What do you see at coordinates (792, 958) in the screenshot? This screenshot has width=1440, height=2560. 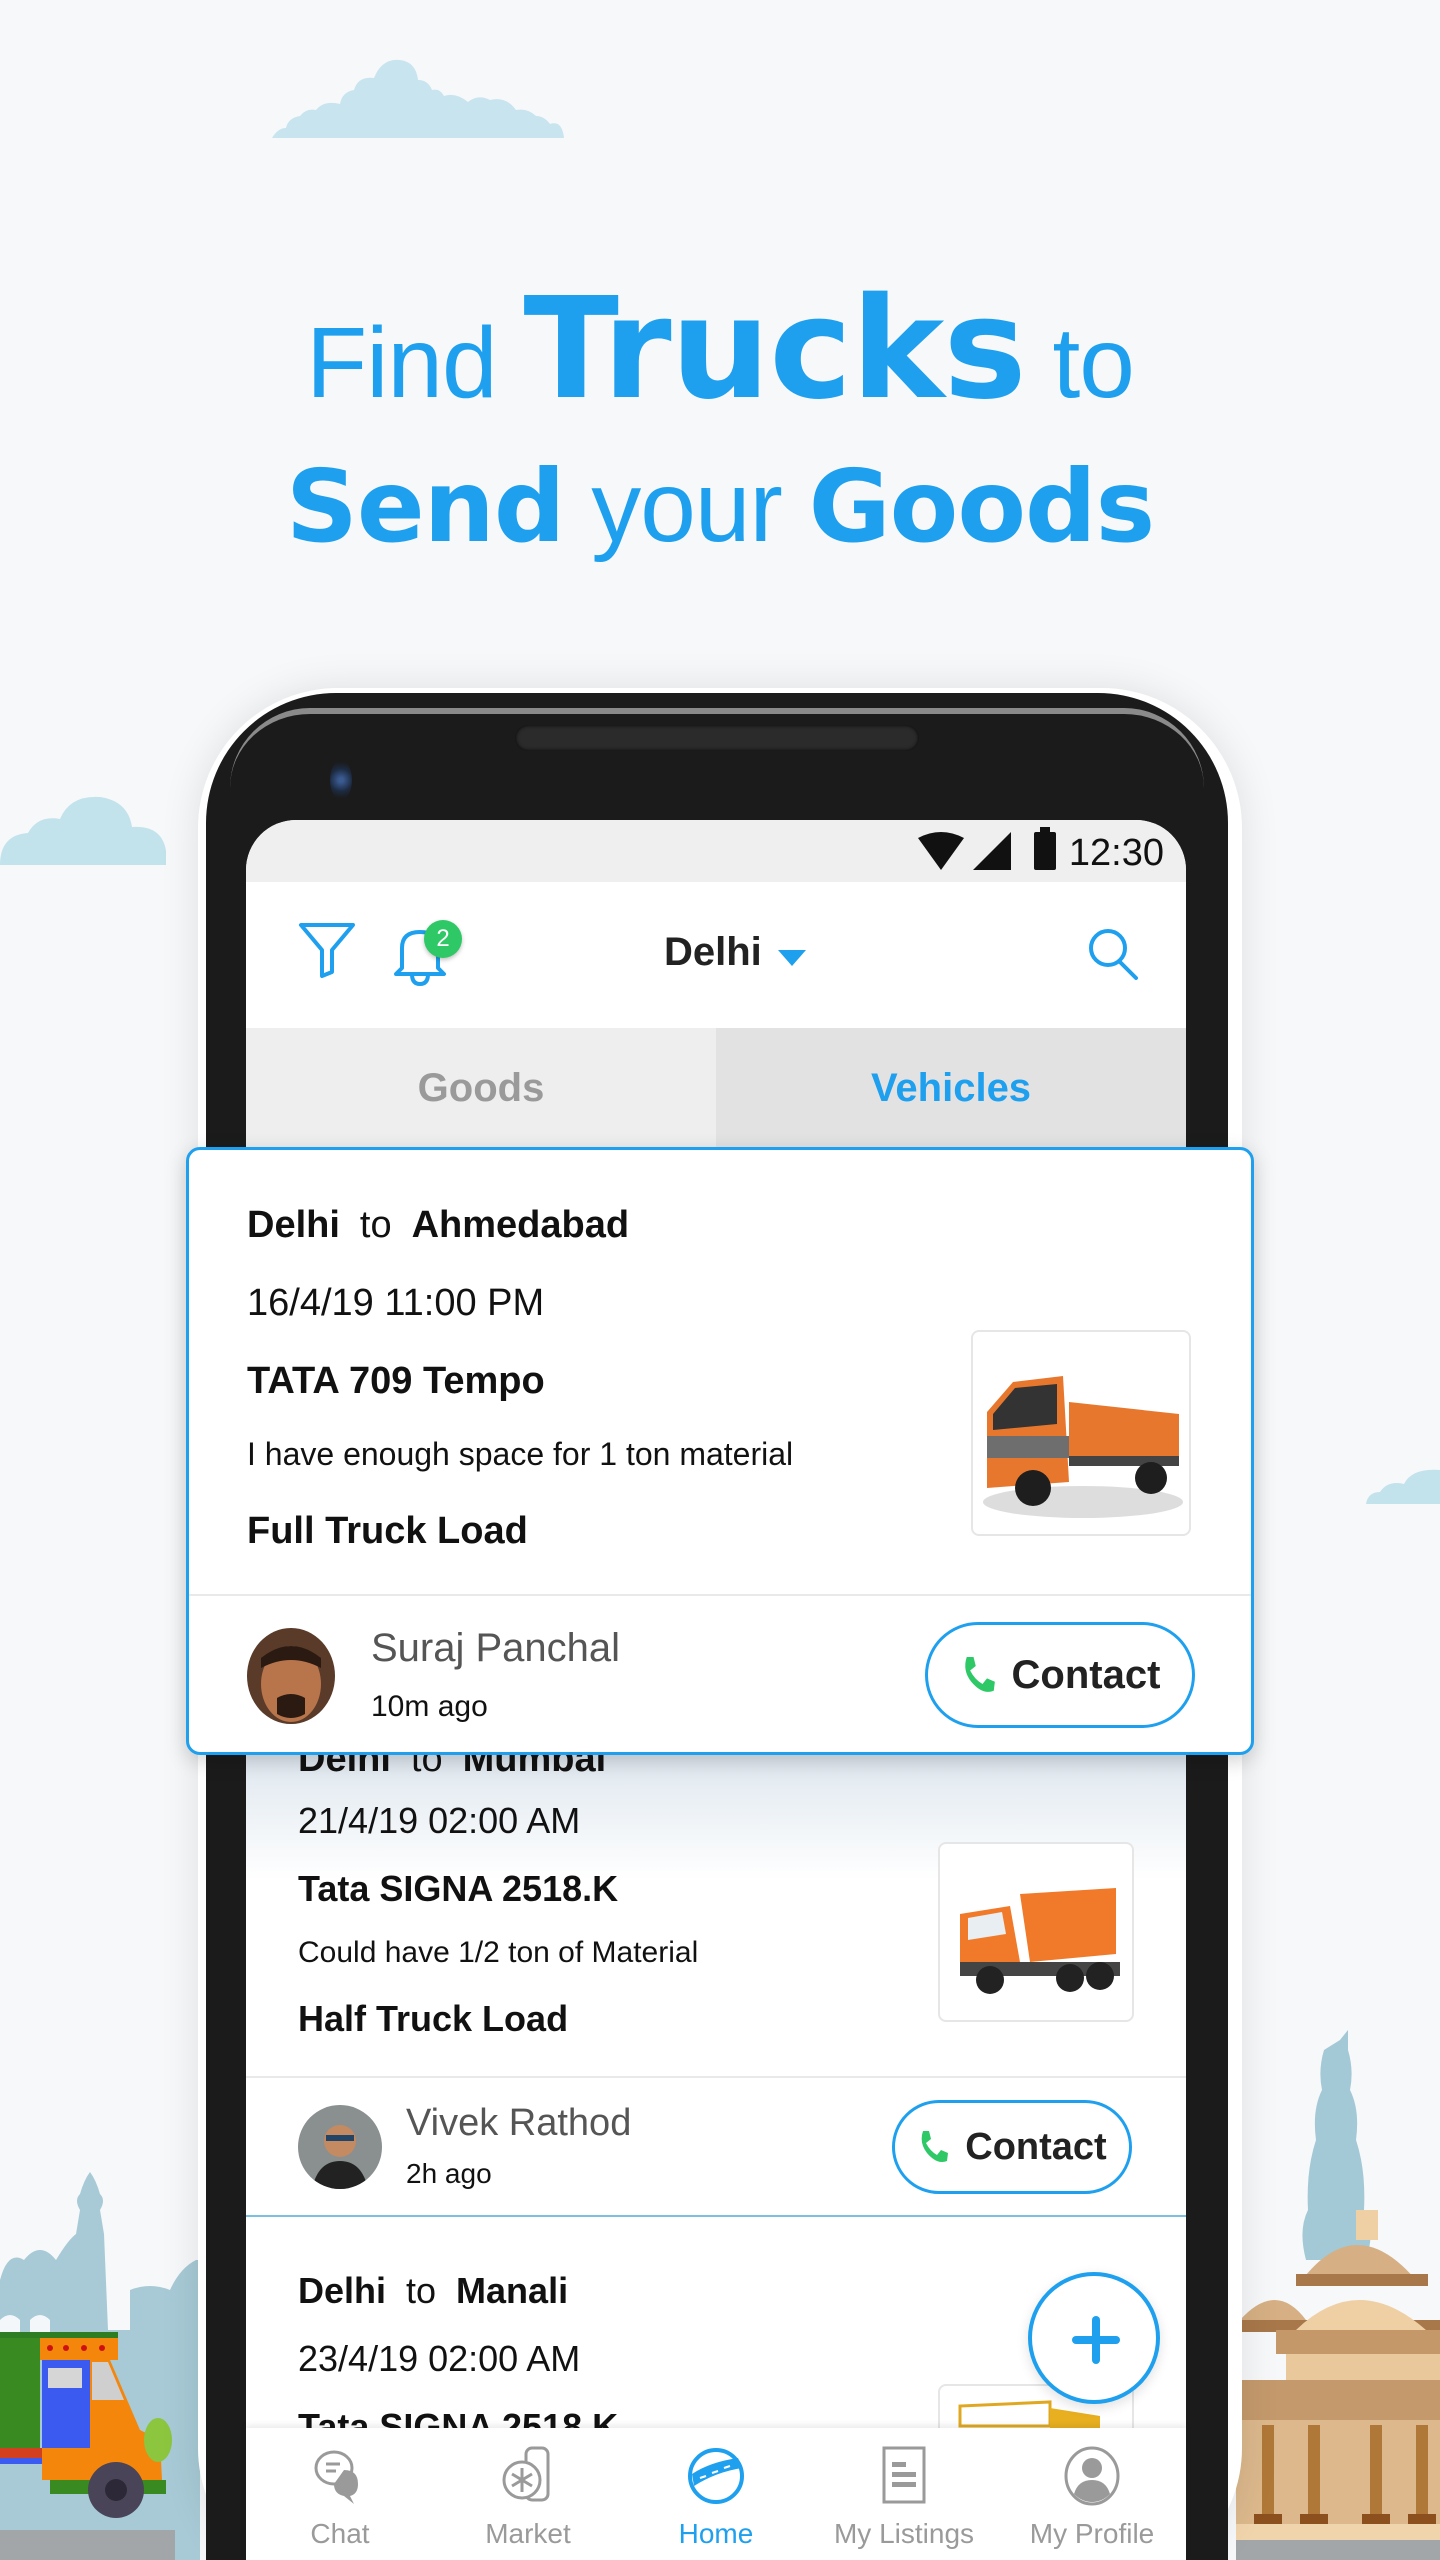 I see `chevron-down-icon` at bounding box center [792, 958].